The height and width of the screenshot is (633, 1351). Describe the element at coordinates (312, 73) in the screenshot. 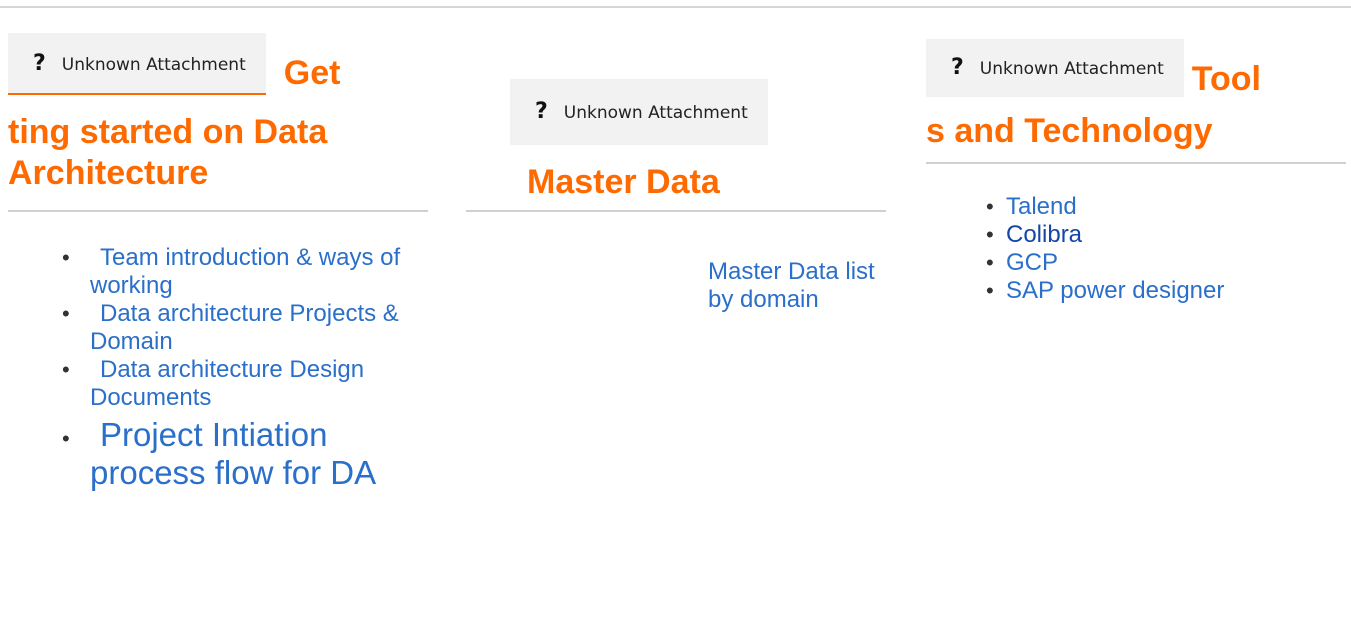

I see `section-heading-part: Get` at that location.